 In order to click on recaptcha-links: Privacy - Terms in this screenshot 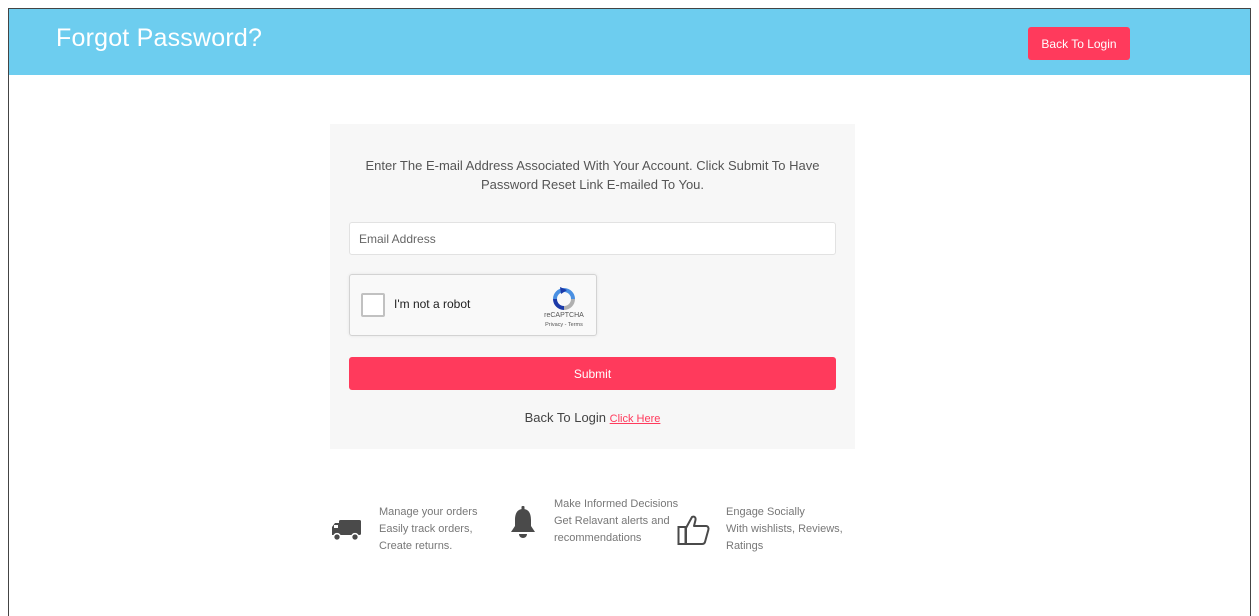, I will do `click(564, 325)`.